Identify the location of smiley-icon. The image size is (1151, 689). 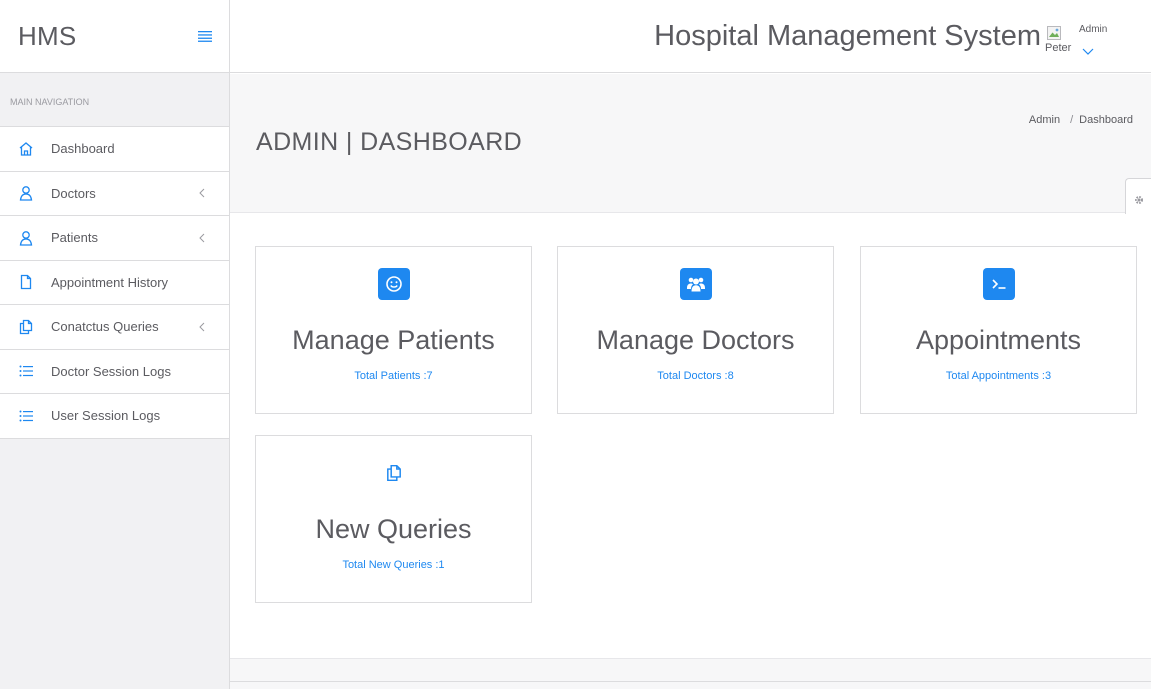
(393, 284).